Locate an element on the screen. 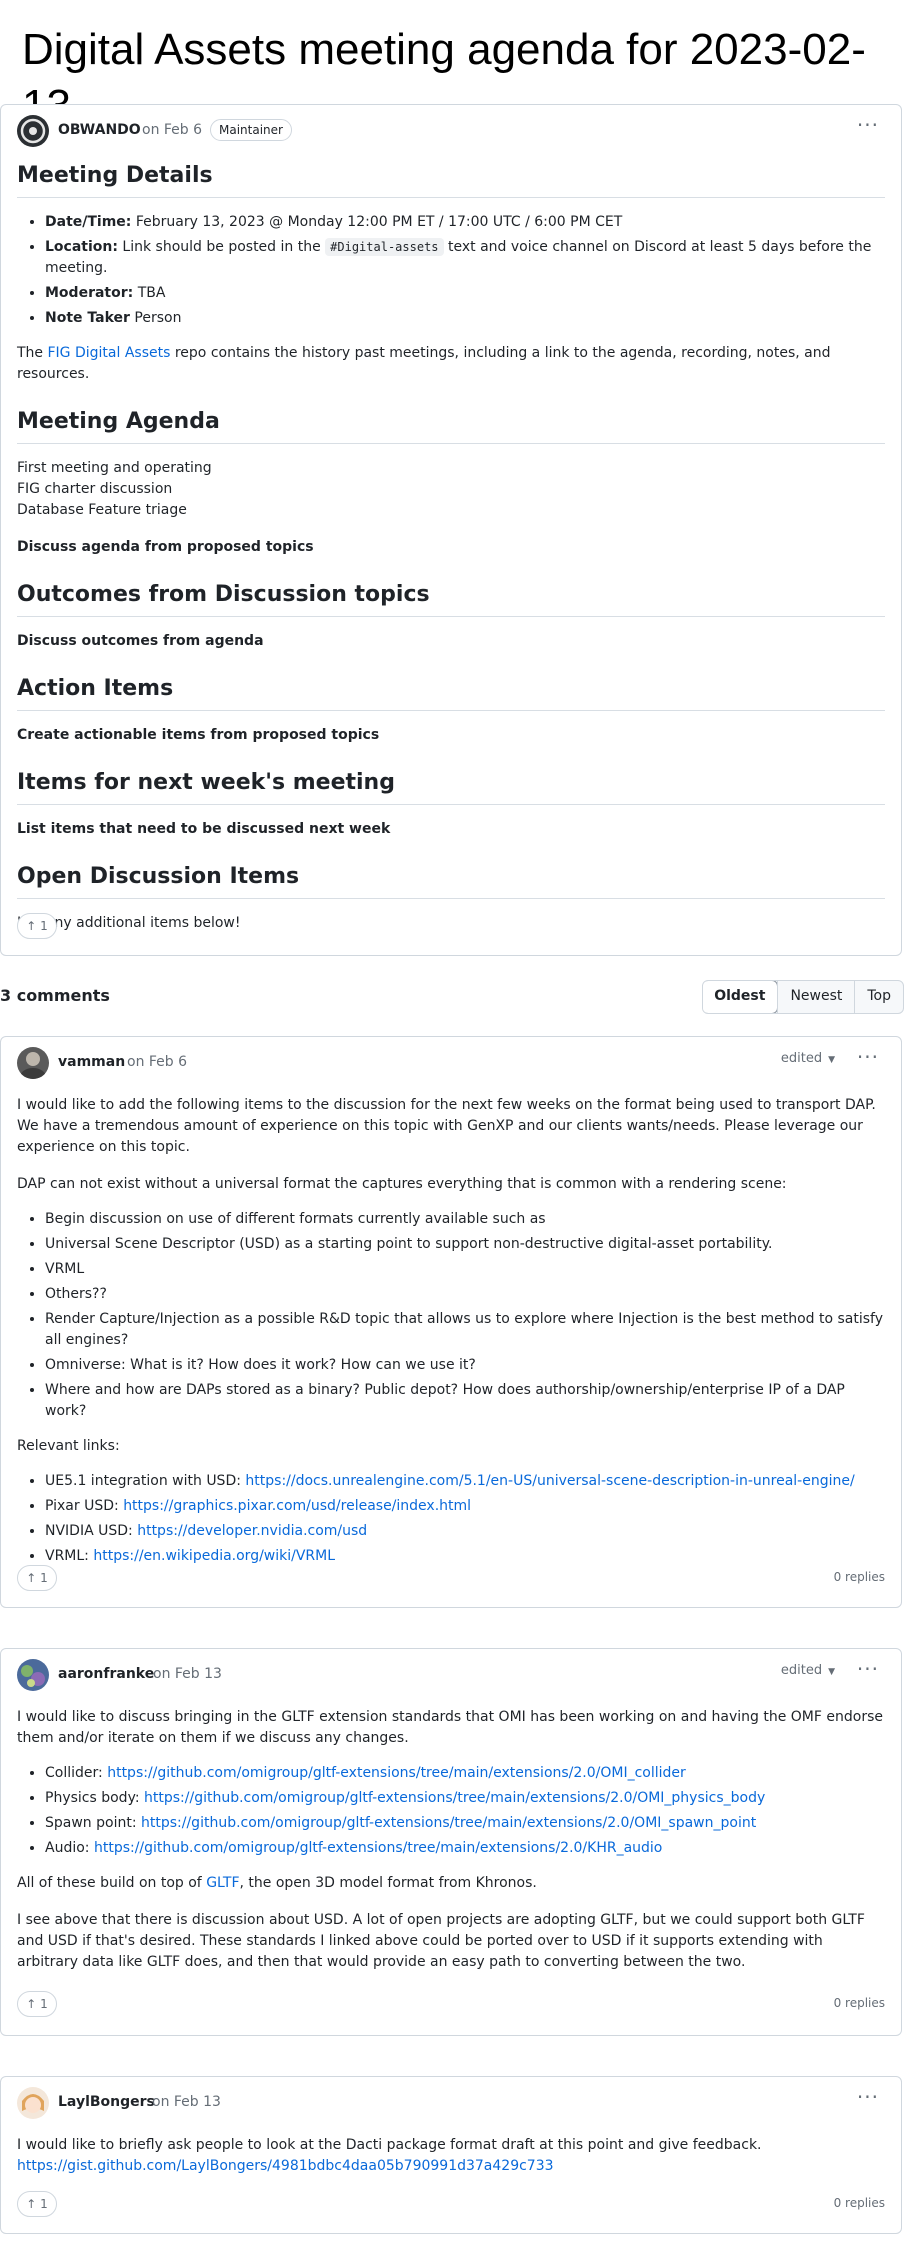 This screenshot has height=2250, width=904. comment-paragraph: Relevant links: is located at coordinates (68, 1446).